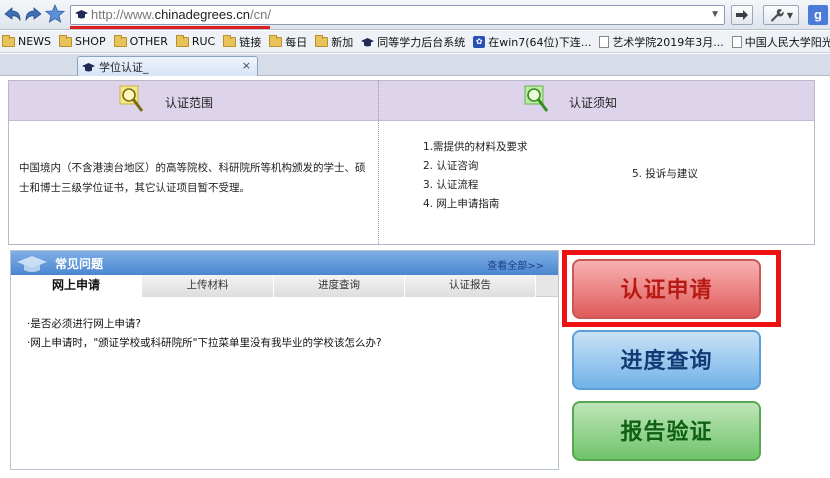 The image size is (830, 478). Describe the element at coordinates (479, 41) in the screenshot. I see `paw-icon: ✿` at that location.